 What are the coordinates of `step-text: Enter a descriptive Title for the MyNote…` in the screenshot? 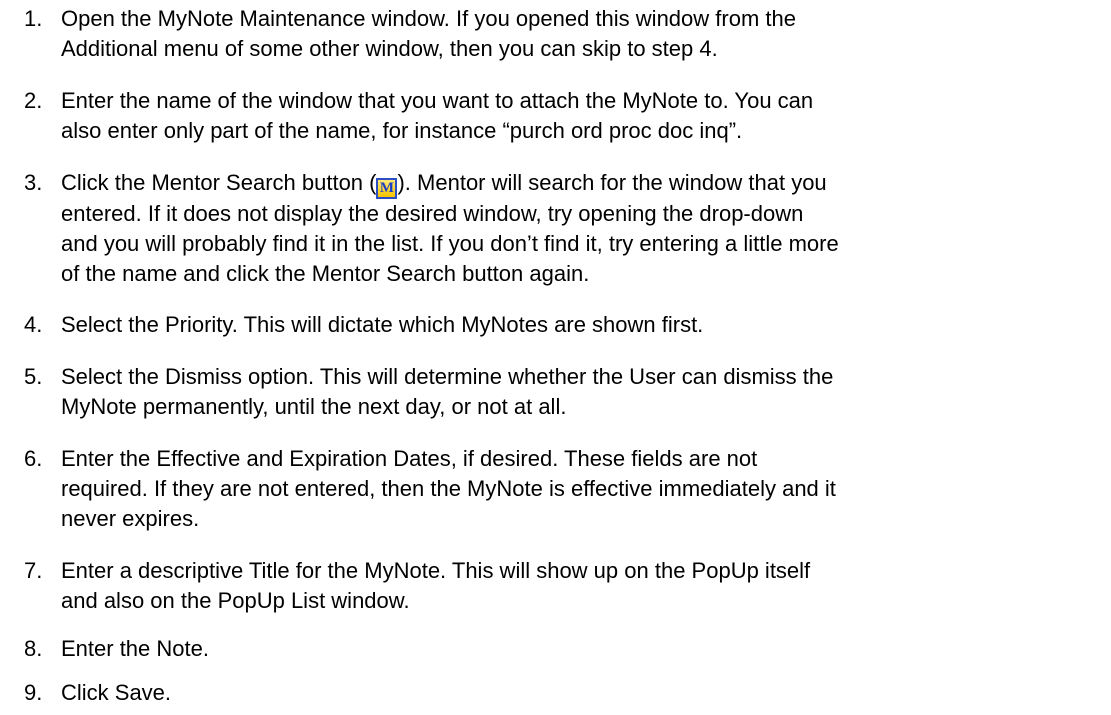 It's located at (586, 586).